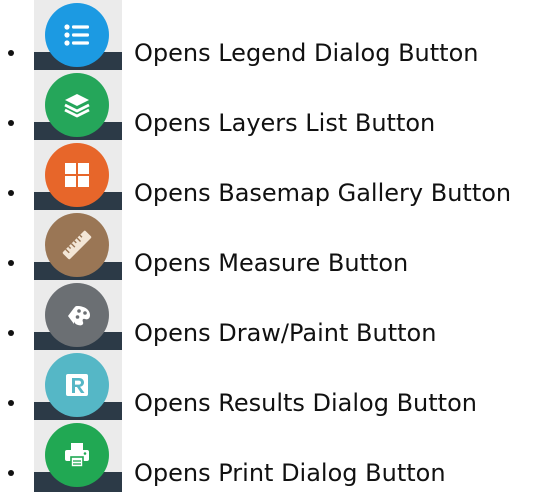  What do you see at coordinates (323, 193) in the screenshot?
I see `item-label: Opens Basemap Gallery Button` at bounding box center [323, 193].